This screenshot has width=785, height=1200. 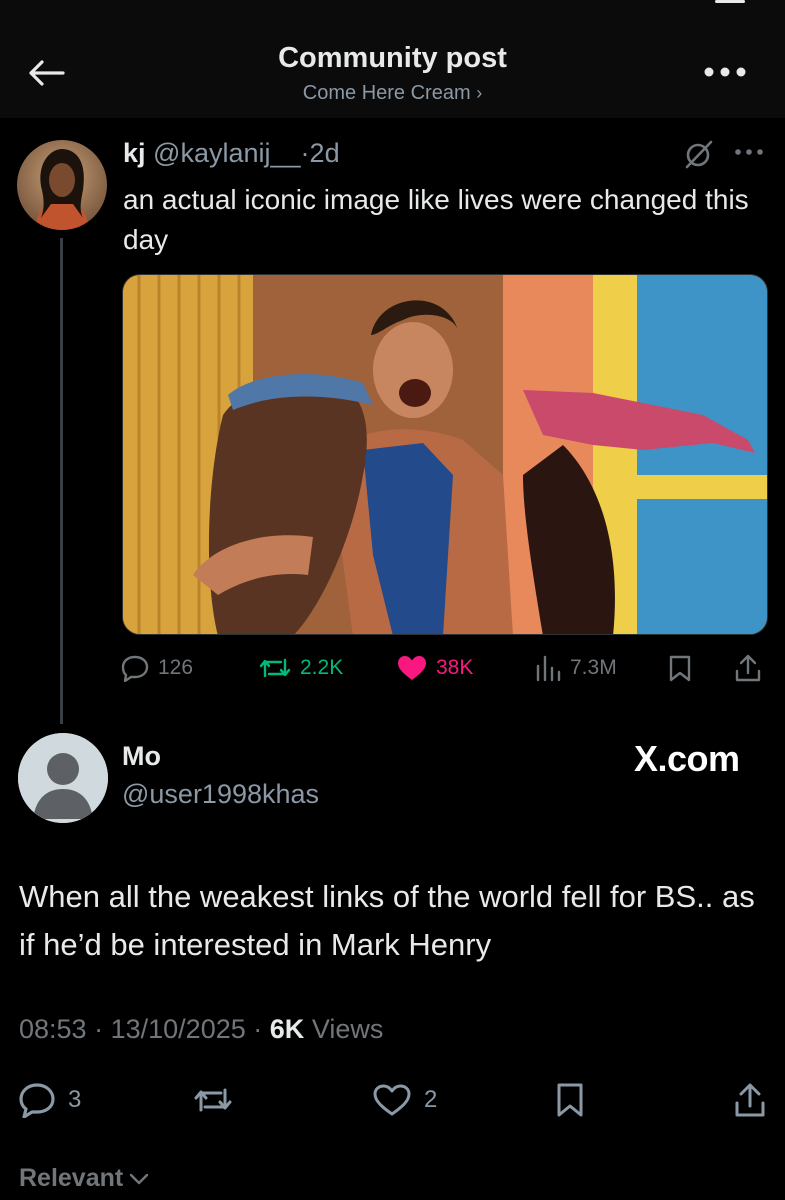 I want to click on tweet-time: 08:53, so click(x=53, y=1029).